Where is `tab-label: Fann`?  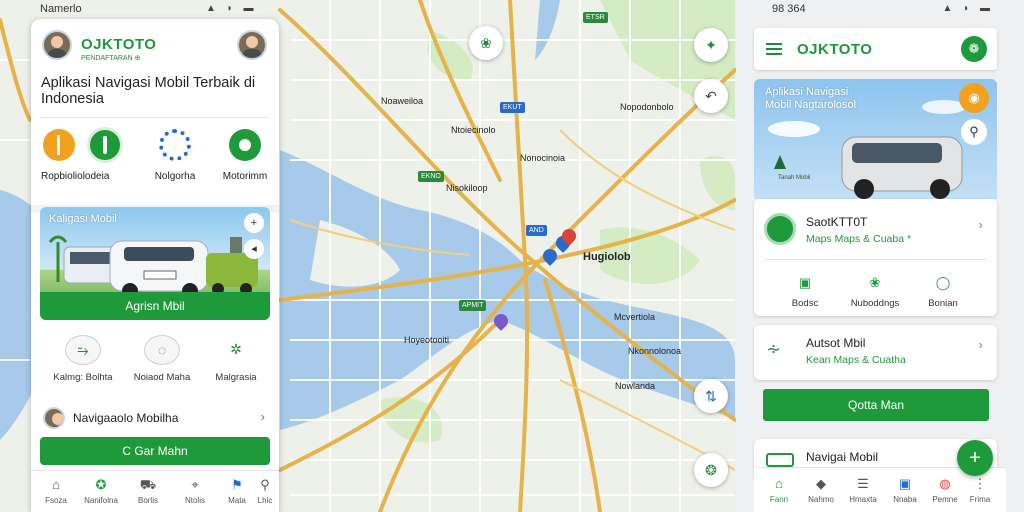 tab-label: Fann is located at coordinates (779, 499).